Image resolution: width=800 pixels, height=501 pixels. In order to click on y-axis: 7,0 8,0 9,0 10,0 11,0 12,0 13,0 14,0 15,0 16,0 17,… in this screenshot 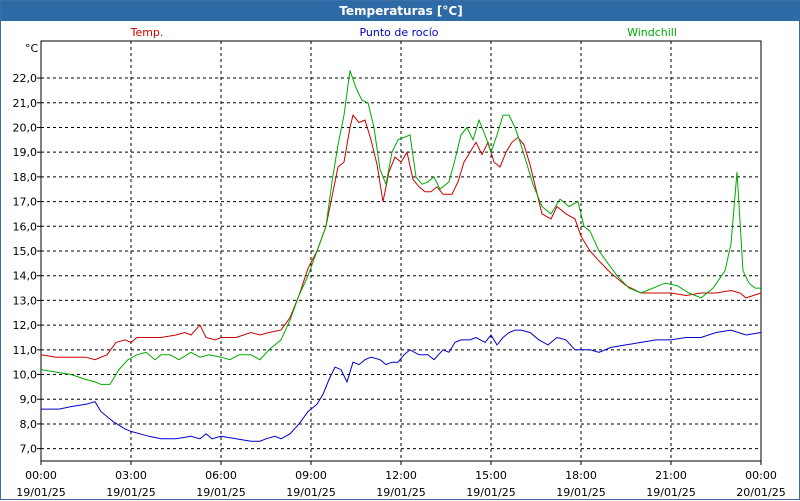, I will do `click(27, 264)`.